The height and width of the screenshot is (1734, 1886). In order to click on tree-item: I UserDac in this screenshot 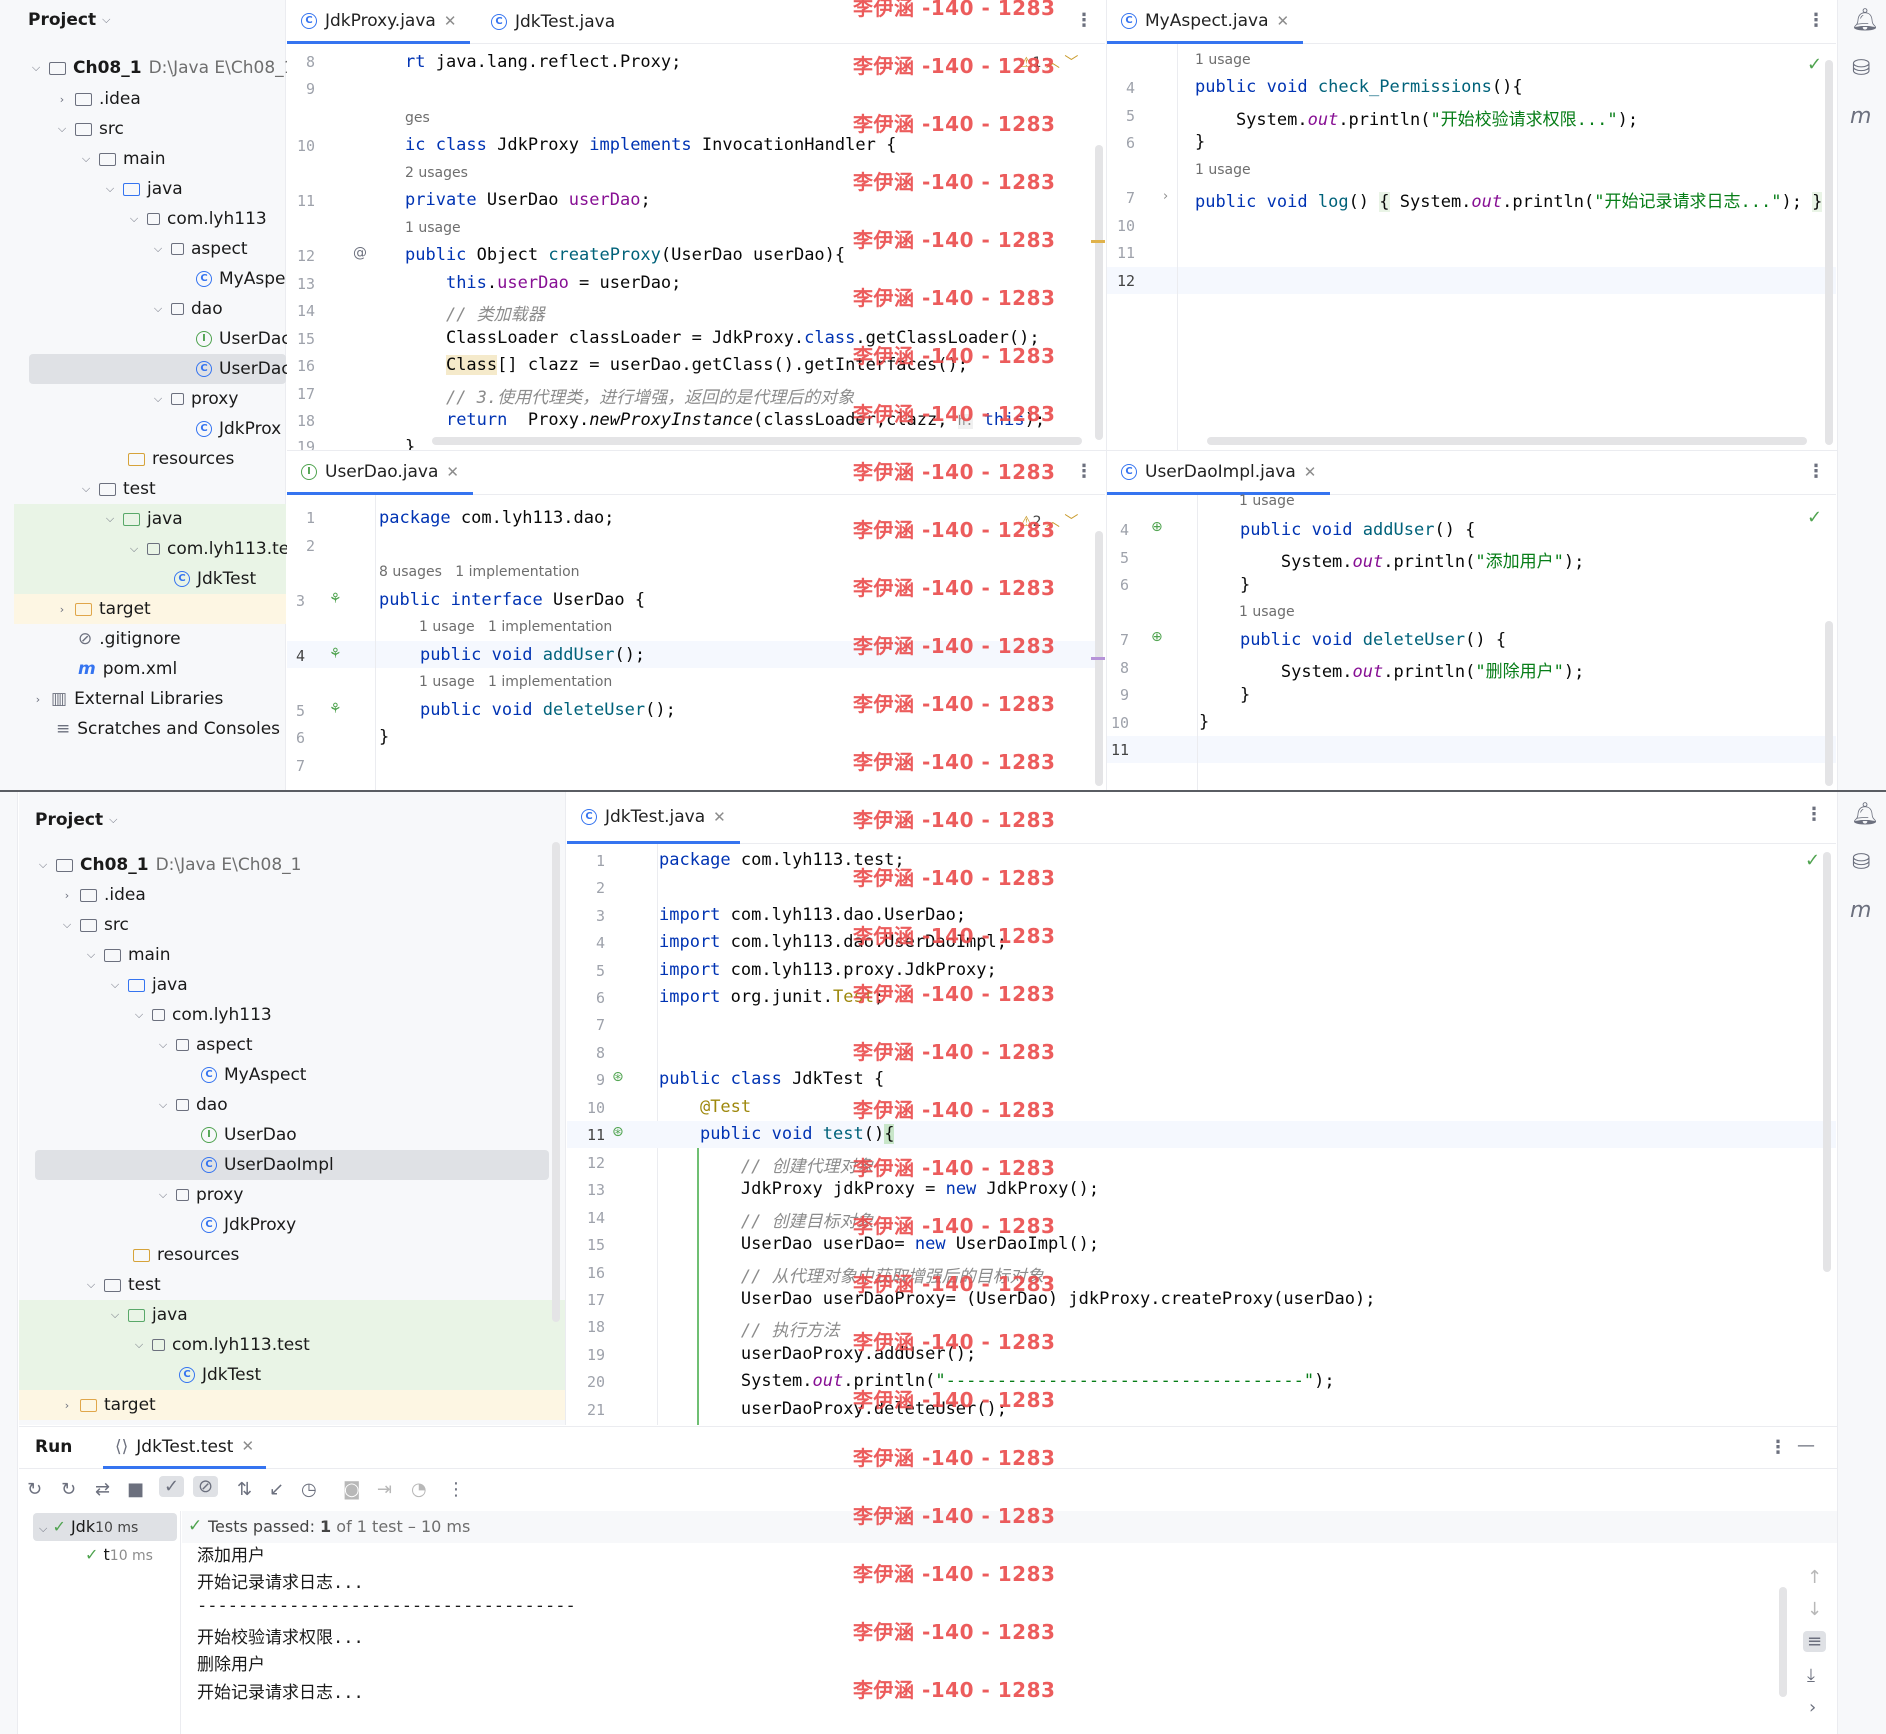, I will do `click(243, 339)`.